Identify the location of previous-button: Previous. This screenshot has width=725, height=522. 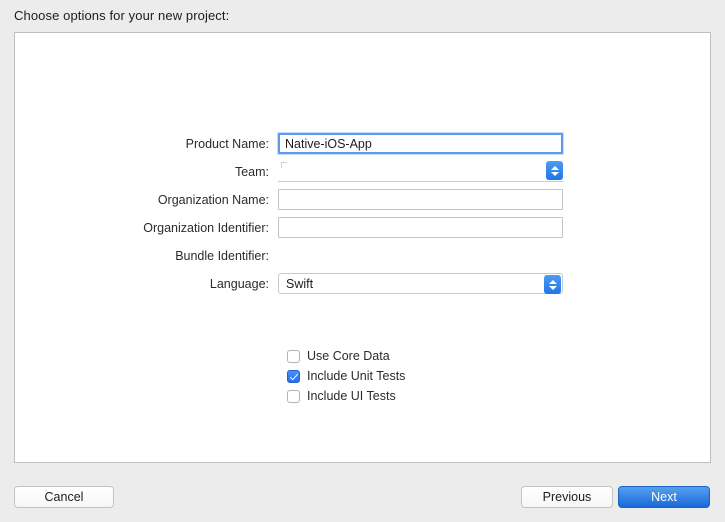
(567, 497).